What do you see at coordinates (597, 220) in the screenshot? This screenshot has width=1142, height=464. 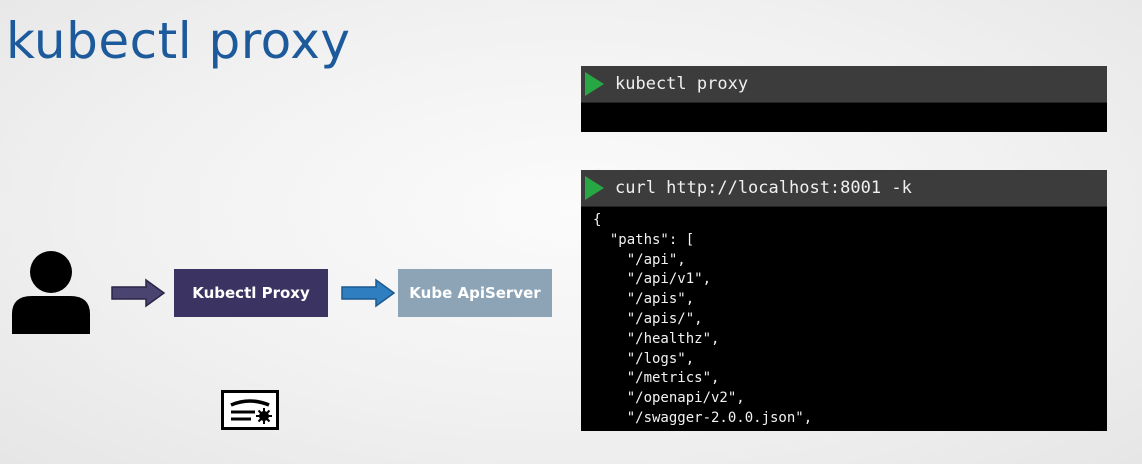 I see `output-line: {` at bounding box center [597, 220].